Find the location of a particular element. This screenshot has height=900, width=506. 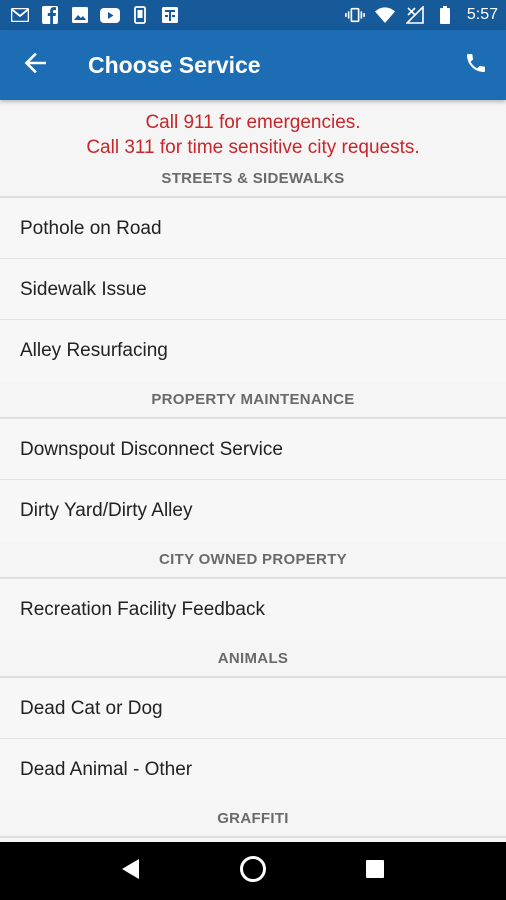

home-circle-icon is located at coordinates (253, 871).